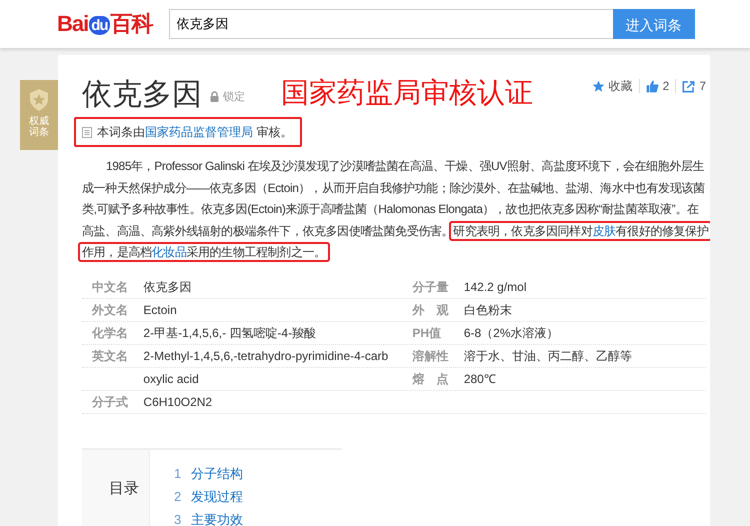 The image size is (750, 526). Describe the element at coordinates (105, 24) in the screenshot. I see `logo: Bai du百科` at that location.